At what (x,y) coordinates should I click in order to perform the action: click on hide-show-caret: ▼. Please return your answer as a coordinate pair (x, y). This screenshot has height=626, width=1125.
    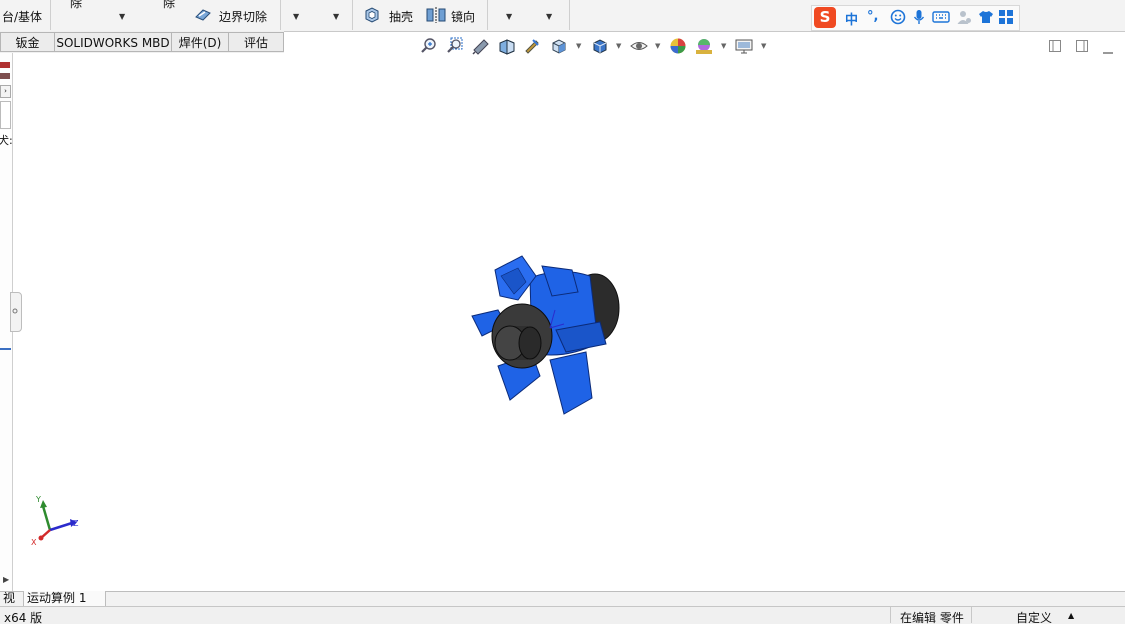
    Looking at the image, I should click on (657, 46).